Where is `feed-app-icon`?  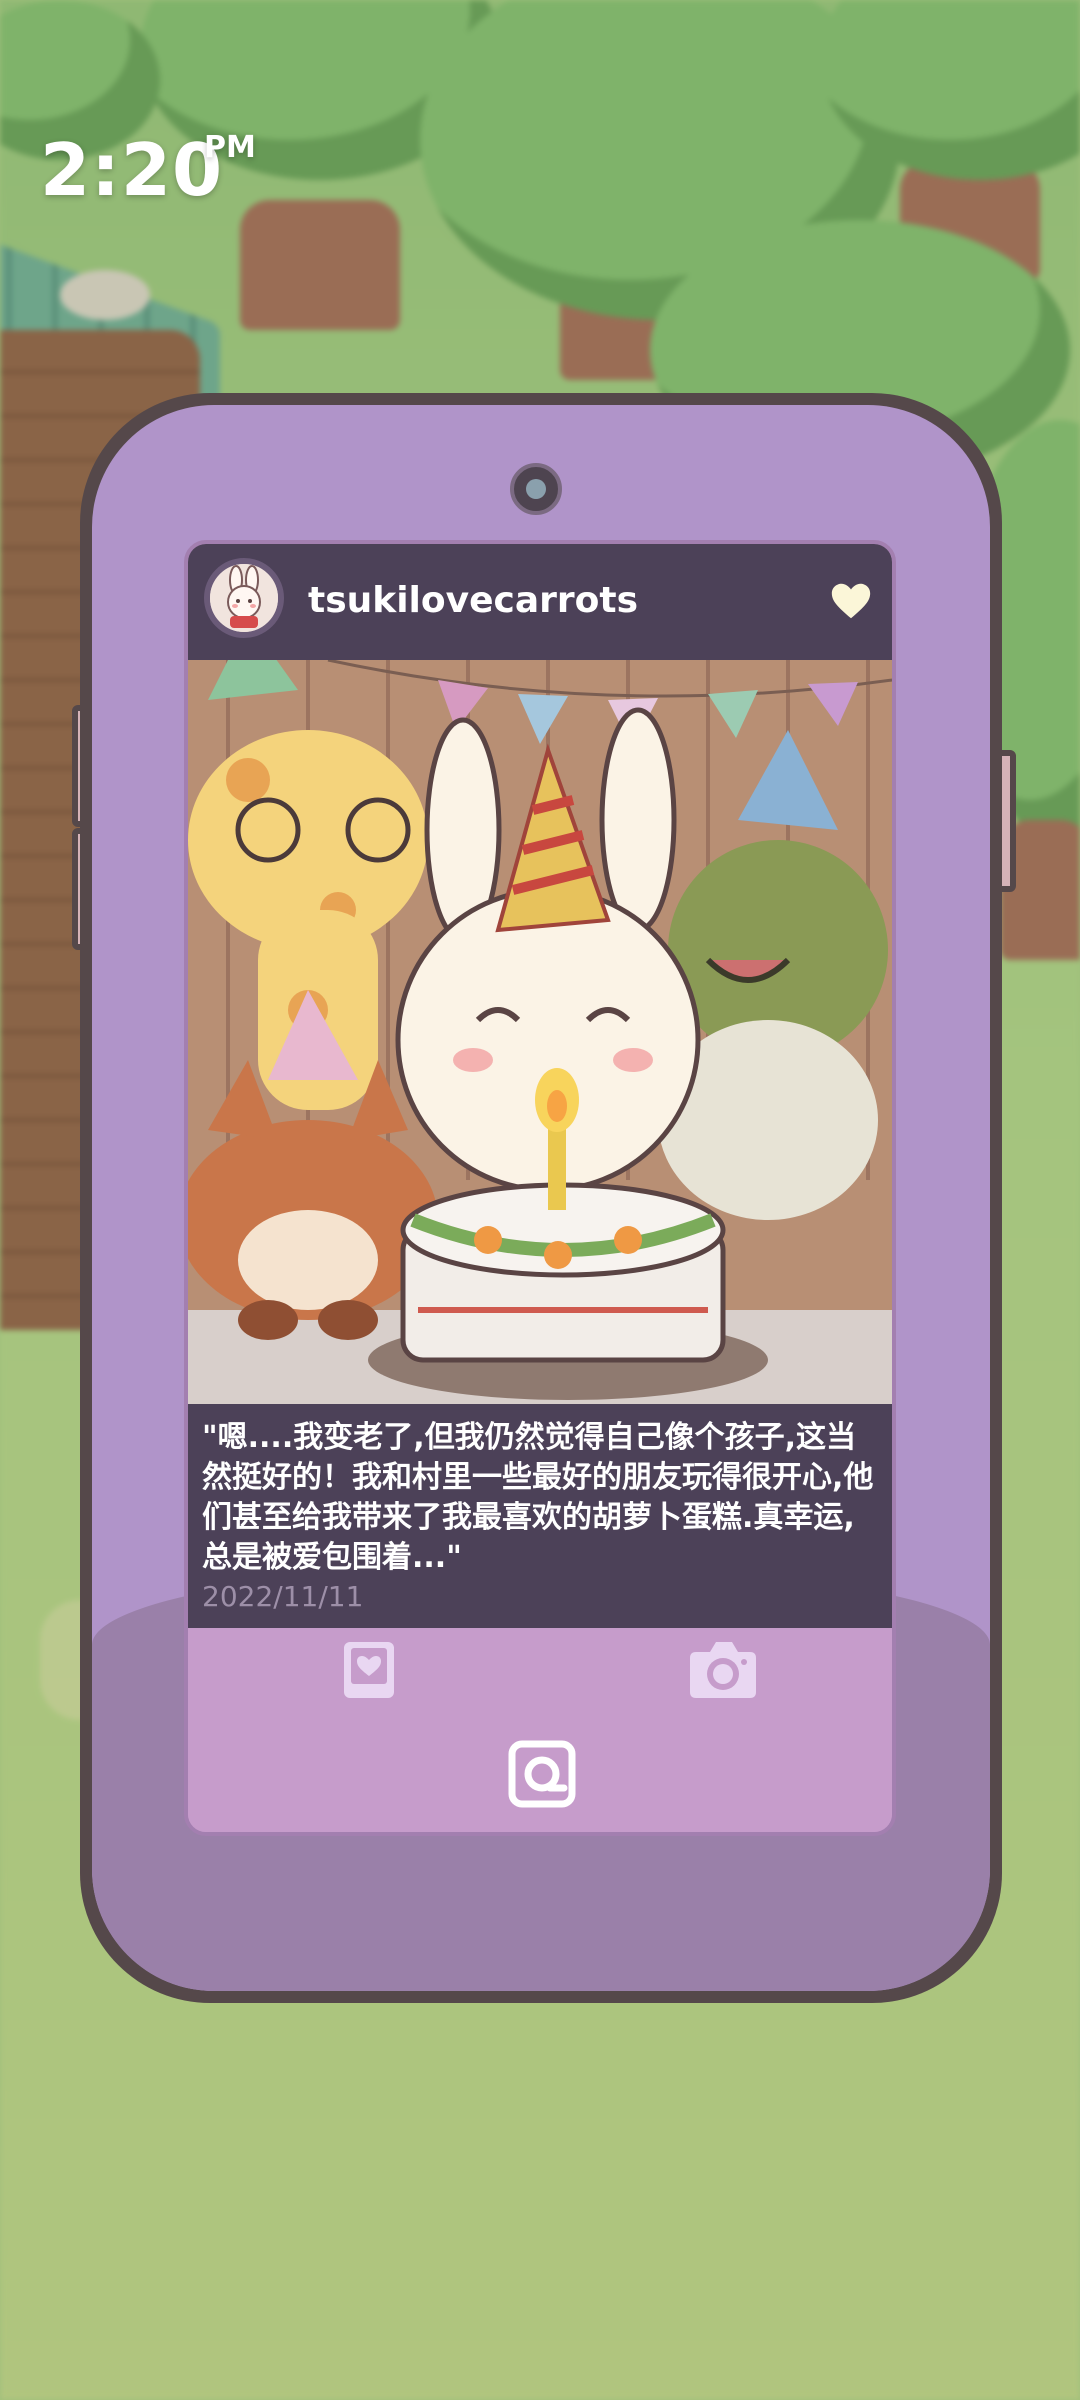
feed-app-icon is located at coordinates (542, 1774).